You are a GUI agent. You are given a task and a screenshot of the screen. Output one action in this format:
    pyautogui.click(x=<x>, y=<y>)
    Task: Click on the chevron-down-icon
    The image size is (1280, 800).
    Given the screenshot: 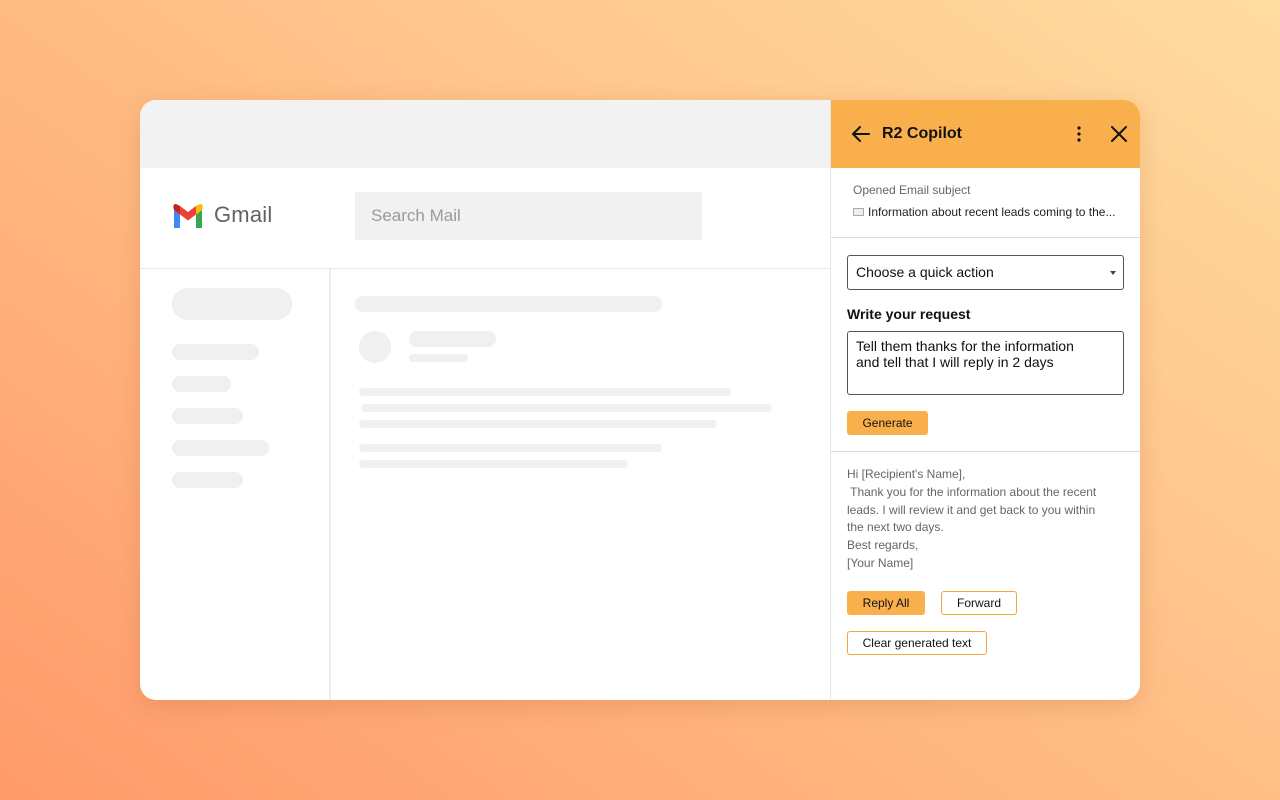 What is the action you would take?
    pyautogui.click(x=1113, y=273)
    